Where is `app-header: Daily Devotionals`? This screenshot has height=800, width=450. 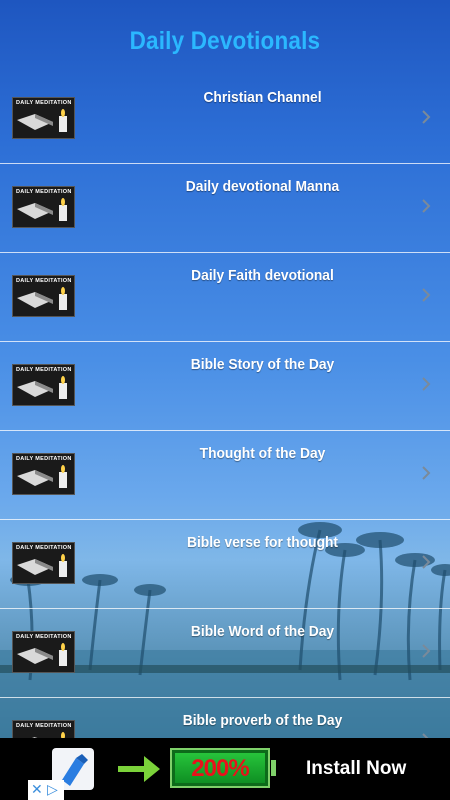
app-header: Daily Devotionals is located at coordinates (225, 41).